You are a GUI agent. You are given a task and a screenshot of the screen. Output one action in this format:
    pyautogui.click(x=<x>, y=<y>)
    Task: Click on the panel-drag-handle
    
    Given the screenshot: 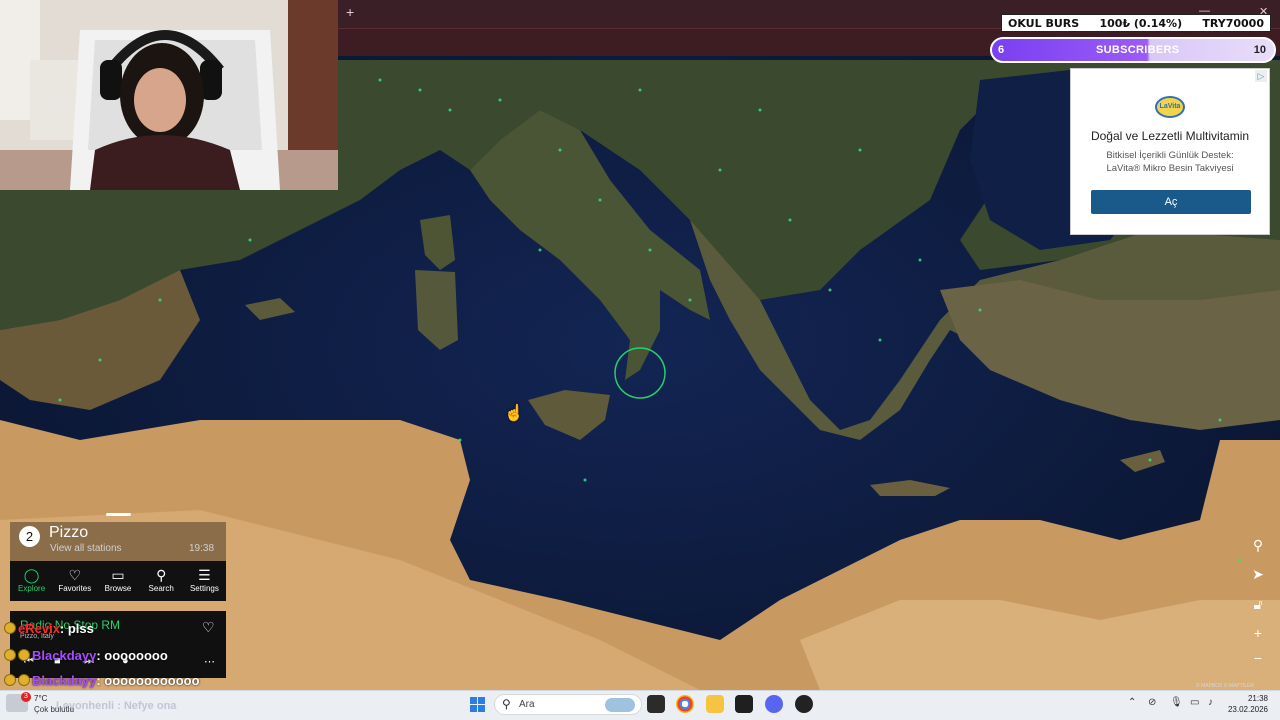 What is the action you would take?
    pyautogui.click(x=118, y=514)
    